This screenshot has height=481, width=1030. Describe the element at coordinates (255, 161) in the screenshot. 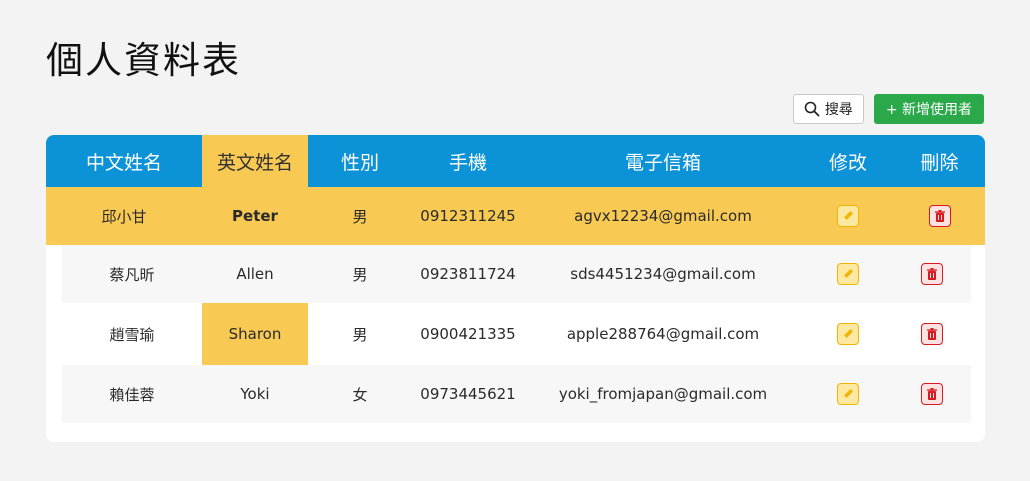

I see `header-name-en: 英文姓名` at that location.